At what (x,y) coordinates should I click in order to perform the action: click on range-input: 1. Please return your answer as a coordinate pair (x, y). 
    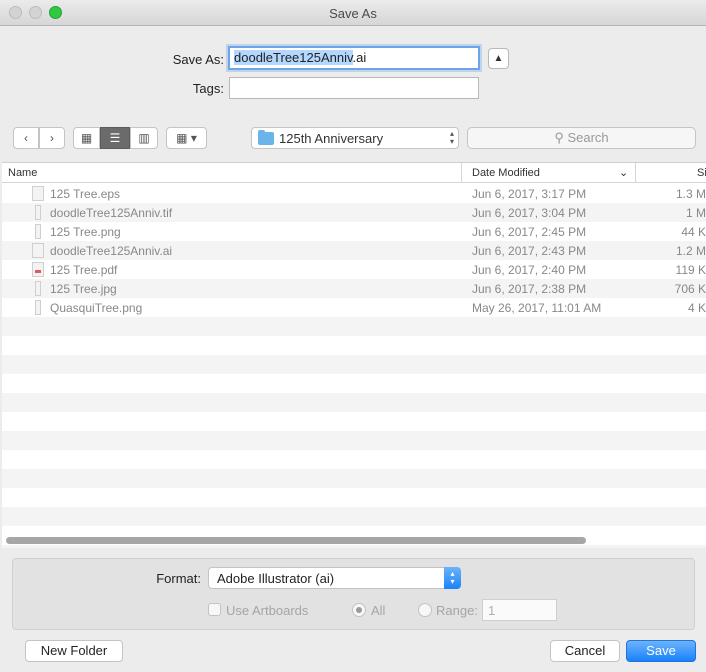
    Looking at the image, I should click on (519, 610).